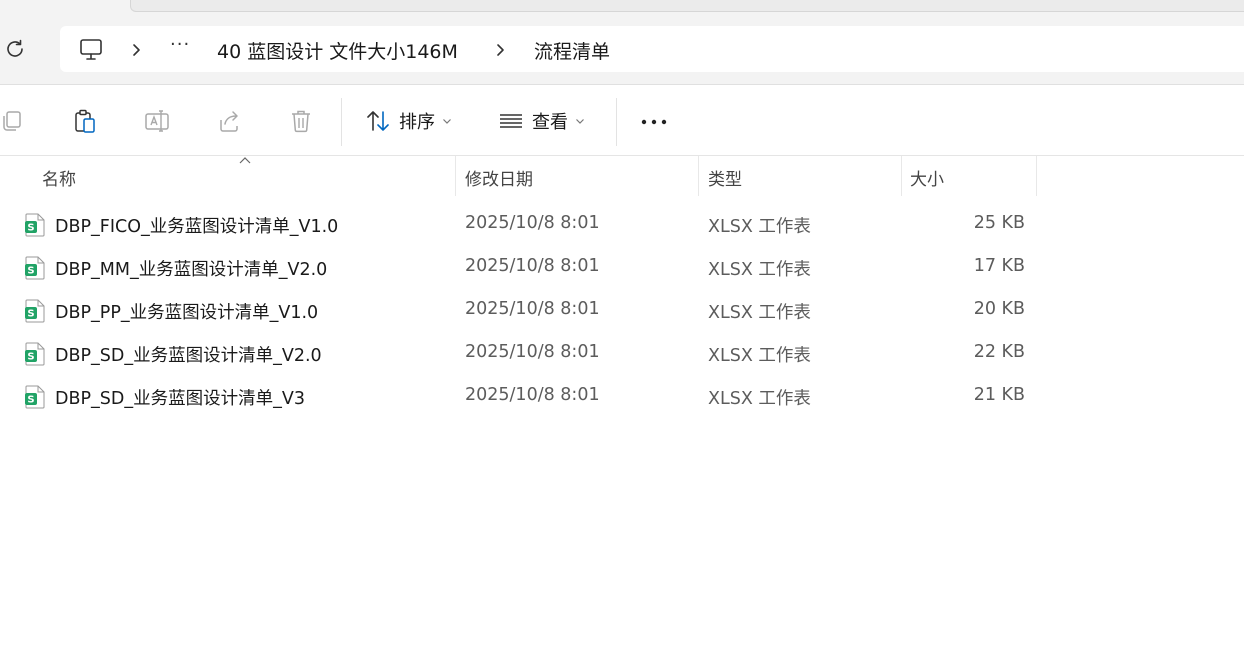  Describe the element at coordinates (999, 266) in the screenshot. I see `file-size: 17 KB` at that location.